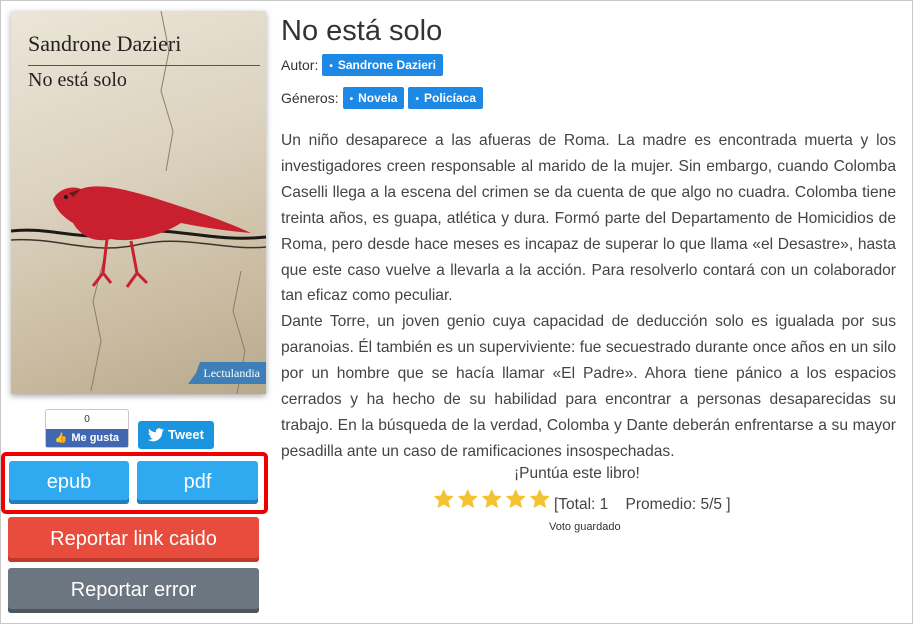  I want to click on cover-author: Sandrone Dazieri, so click(105, 43).